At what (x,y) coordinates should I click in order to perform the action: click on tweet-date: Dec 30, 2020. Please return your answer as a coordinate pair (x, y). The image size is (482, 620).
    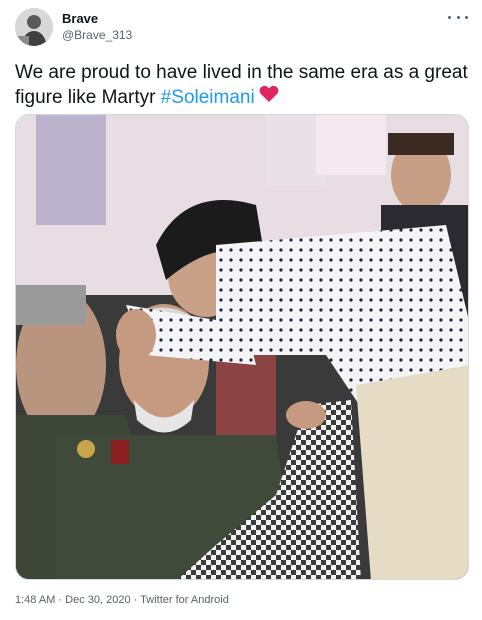
    Looking at the image, I should click on (97, 600).